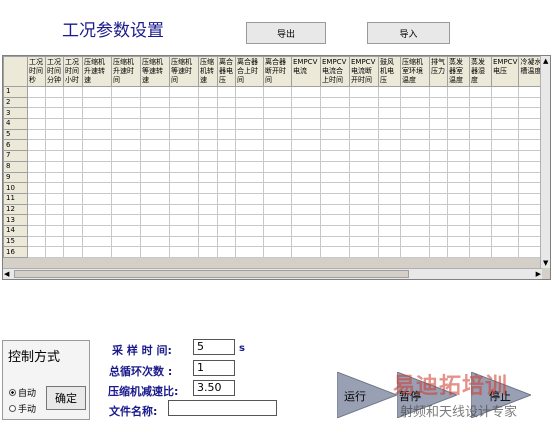 The height and width of the screenshot is (423, 553). What do you see at coordinates (6, 274) in the screenshot?
I see `scroll-left-icon: ◀` at bounding box center [6, 274].